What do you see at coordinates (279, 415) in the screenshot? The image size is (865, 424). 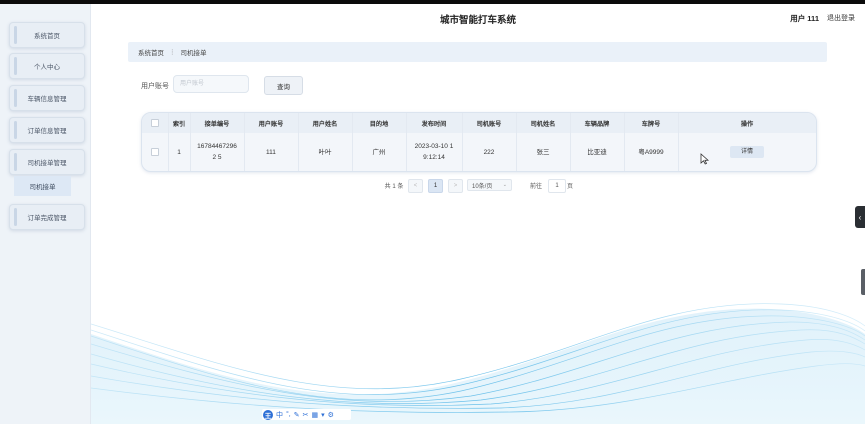 I see `ime-mode-toggle: 中` at bounding box center [279, 415].